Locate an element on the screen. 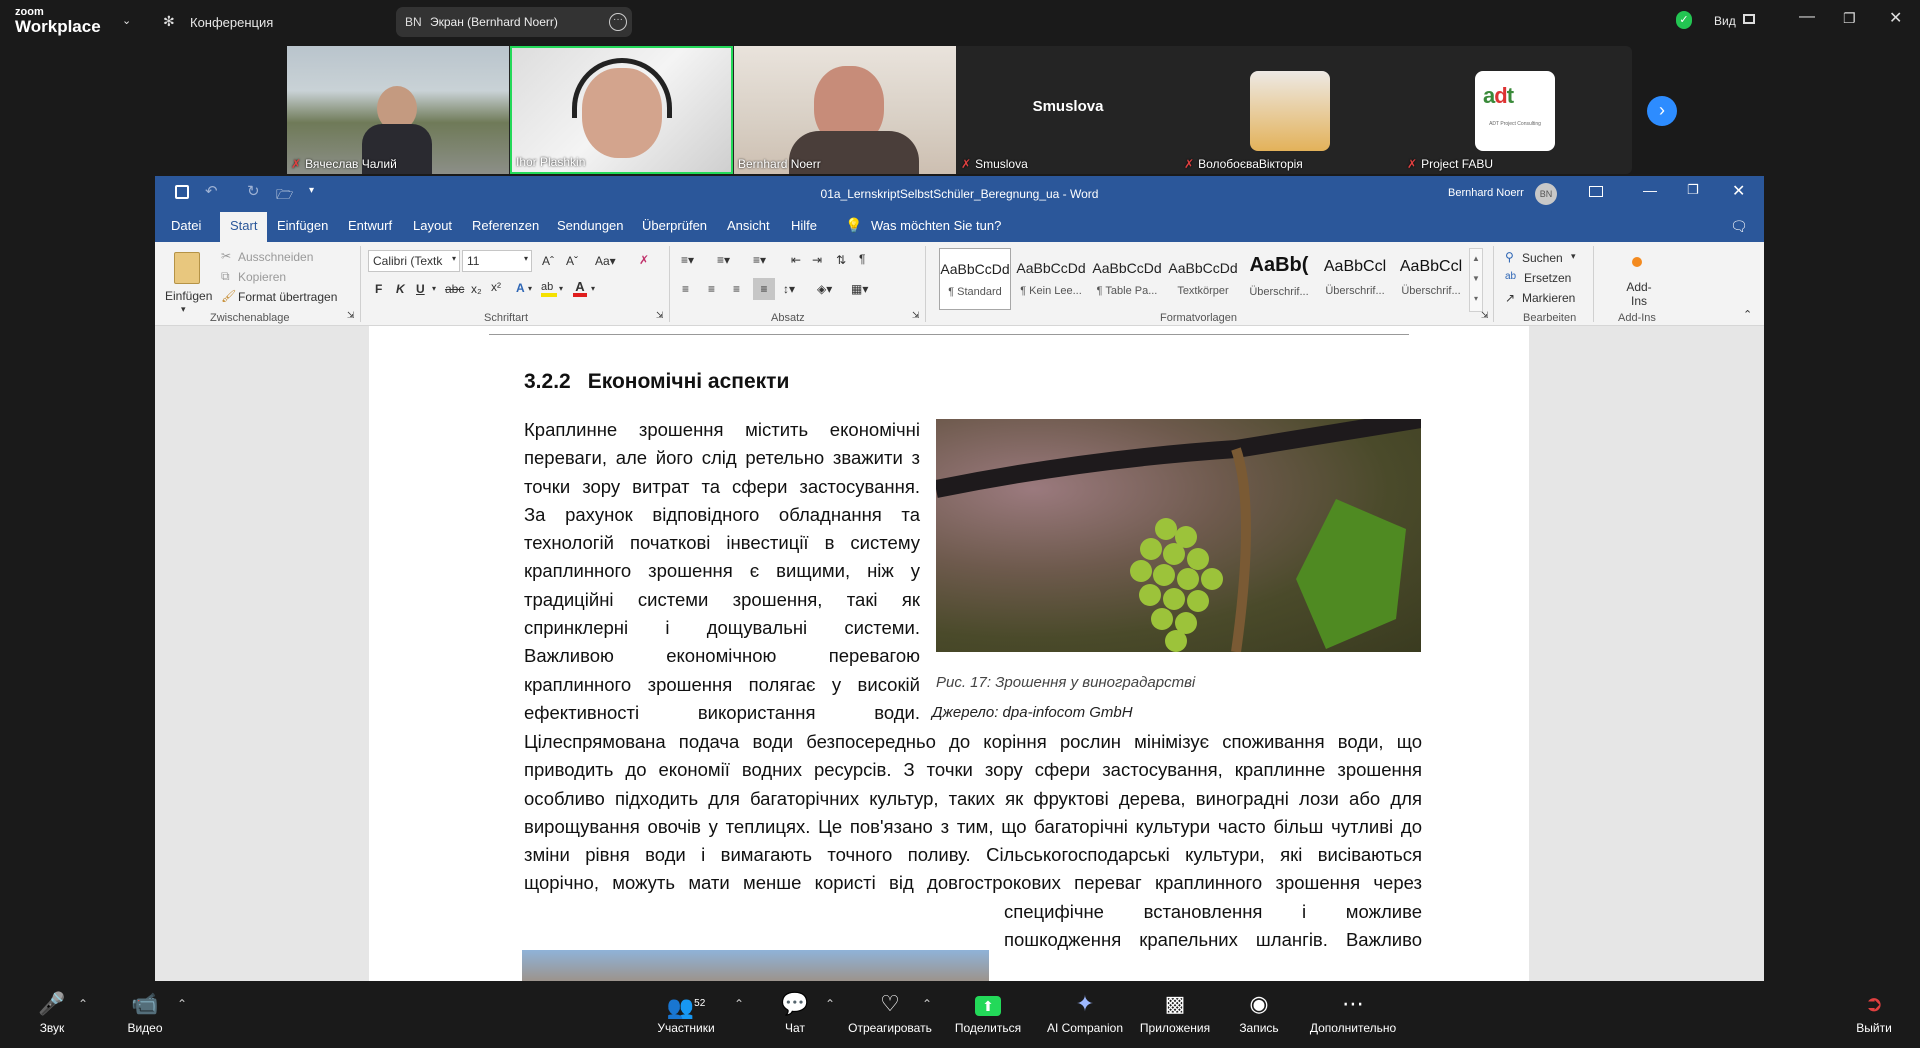 Image resolution: width=1920 pixels, height=1048 pixels. replace-button: Ersetzen is located at coordinates (1547, 278).